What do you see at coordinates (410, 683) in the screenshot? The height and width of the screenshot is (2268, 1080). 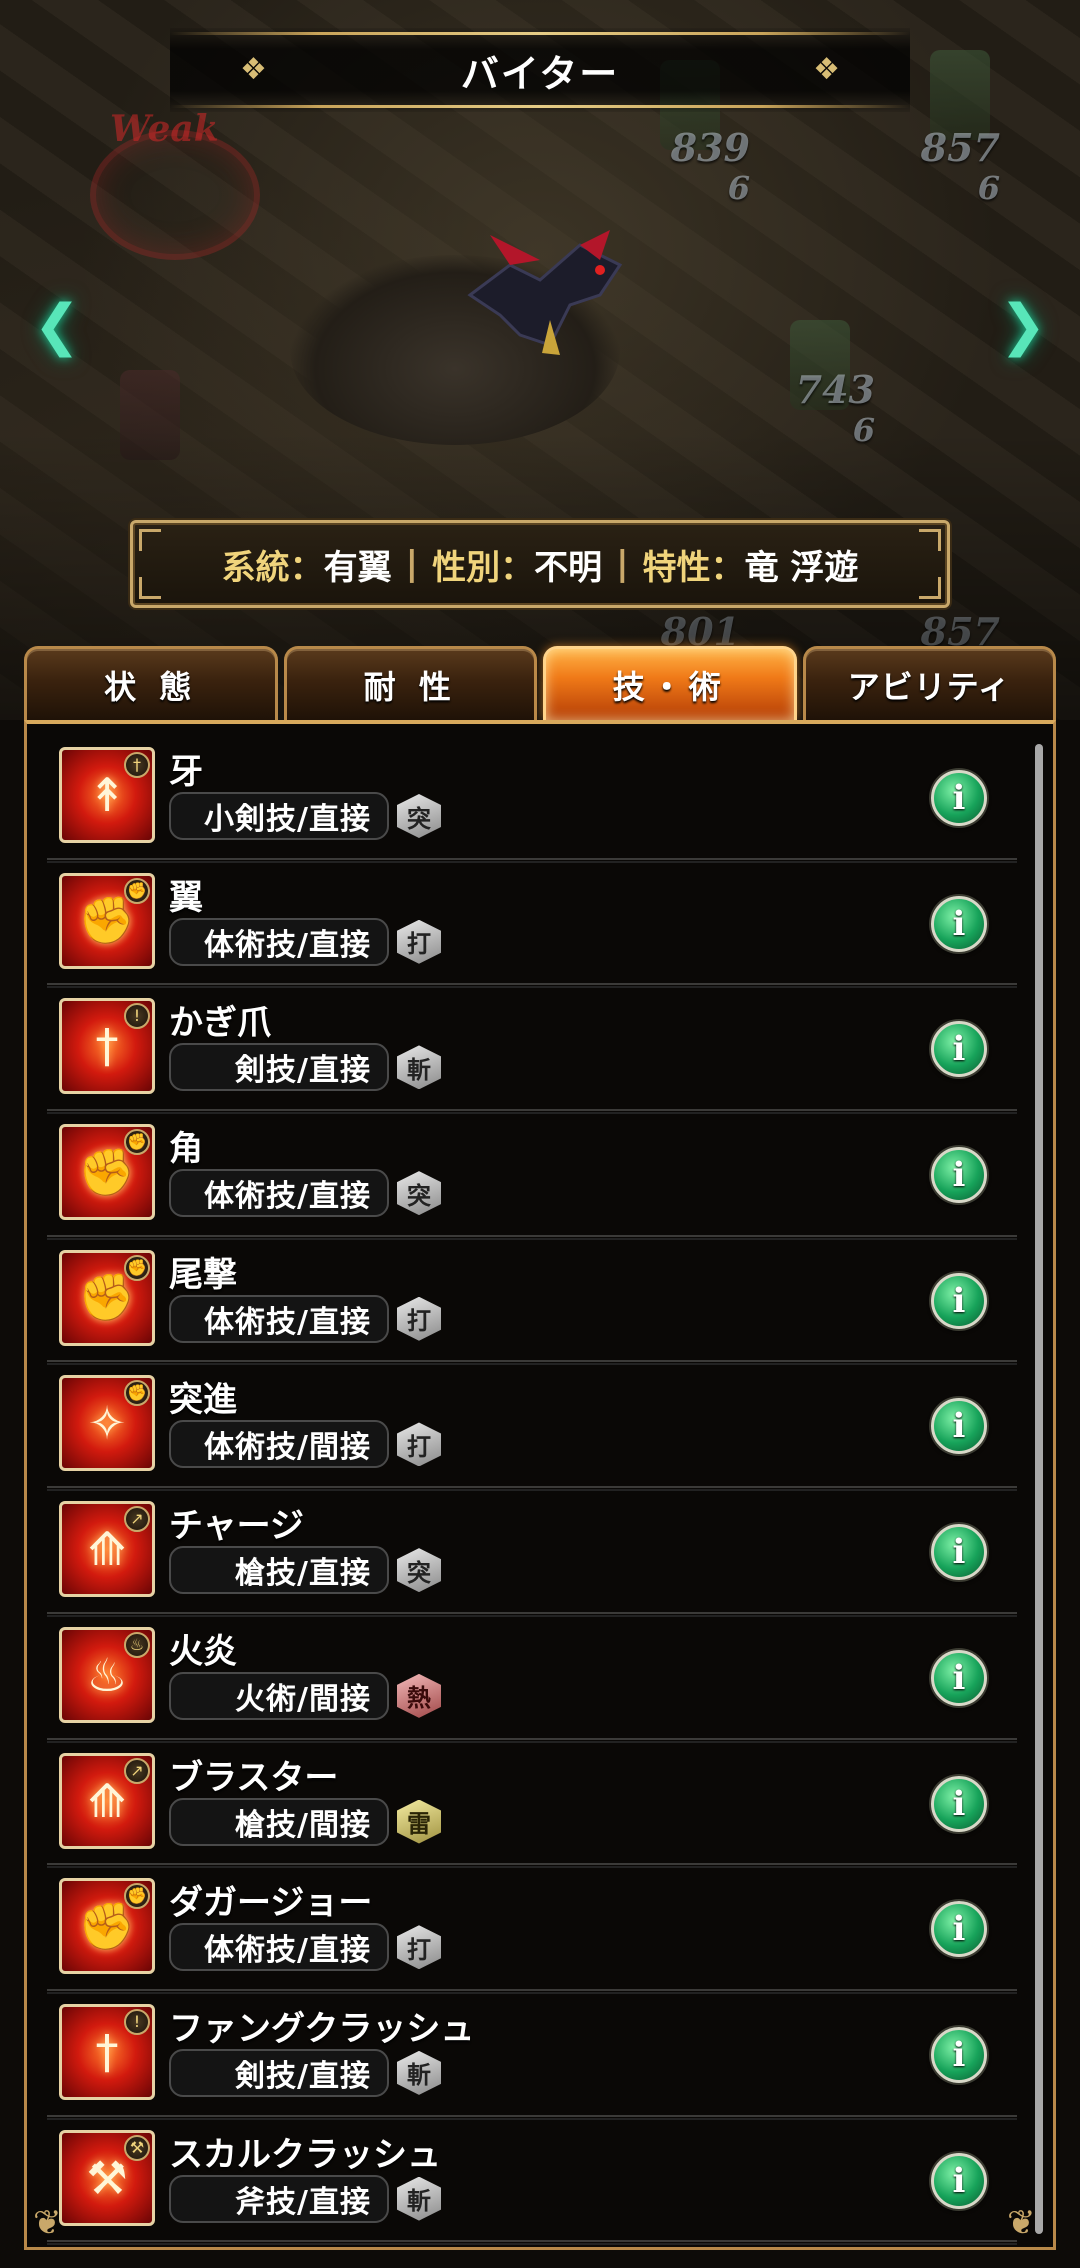 I see `tab-resistance: 耐 性` at bounding box center [410, 683].